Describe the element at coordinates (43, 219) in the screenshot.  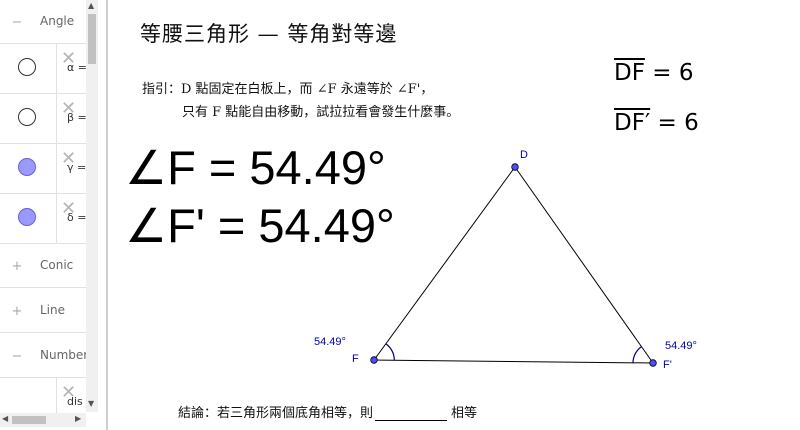
I see `object-row-delta: ✕ δ =` at that location.